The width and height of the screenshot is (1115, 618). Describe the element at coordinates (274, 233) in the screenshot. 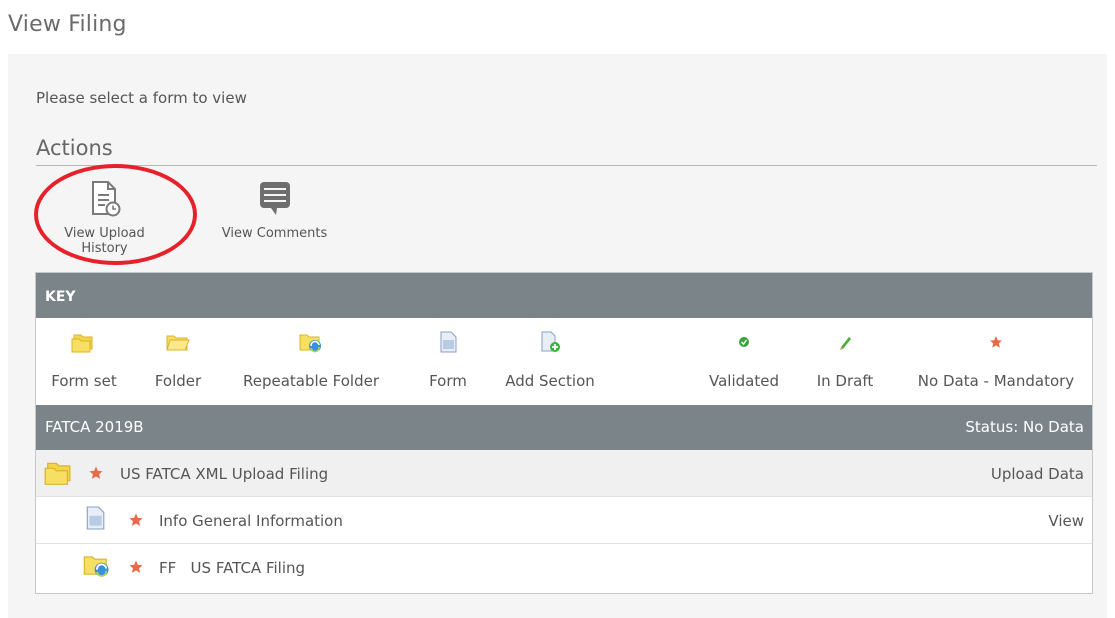

I see `view-comments-label: View Comments` at that location.